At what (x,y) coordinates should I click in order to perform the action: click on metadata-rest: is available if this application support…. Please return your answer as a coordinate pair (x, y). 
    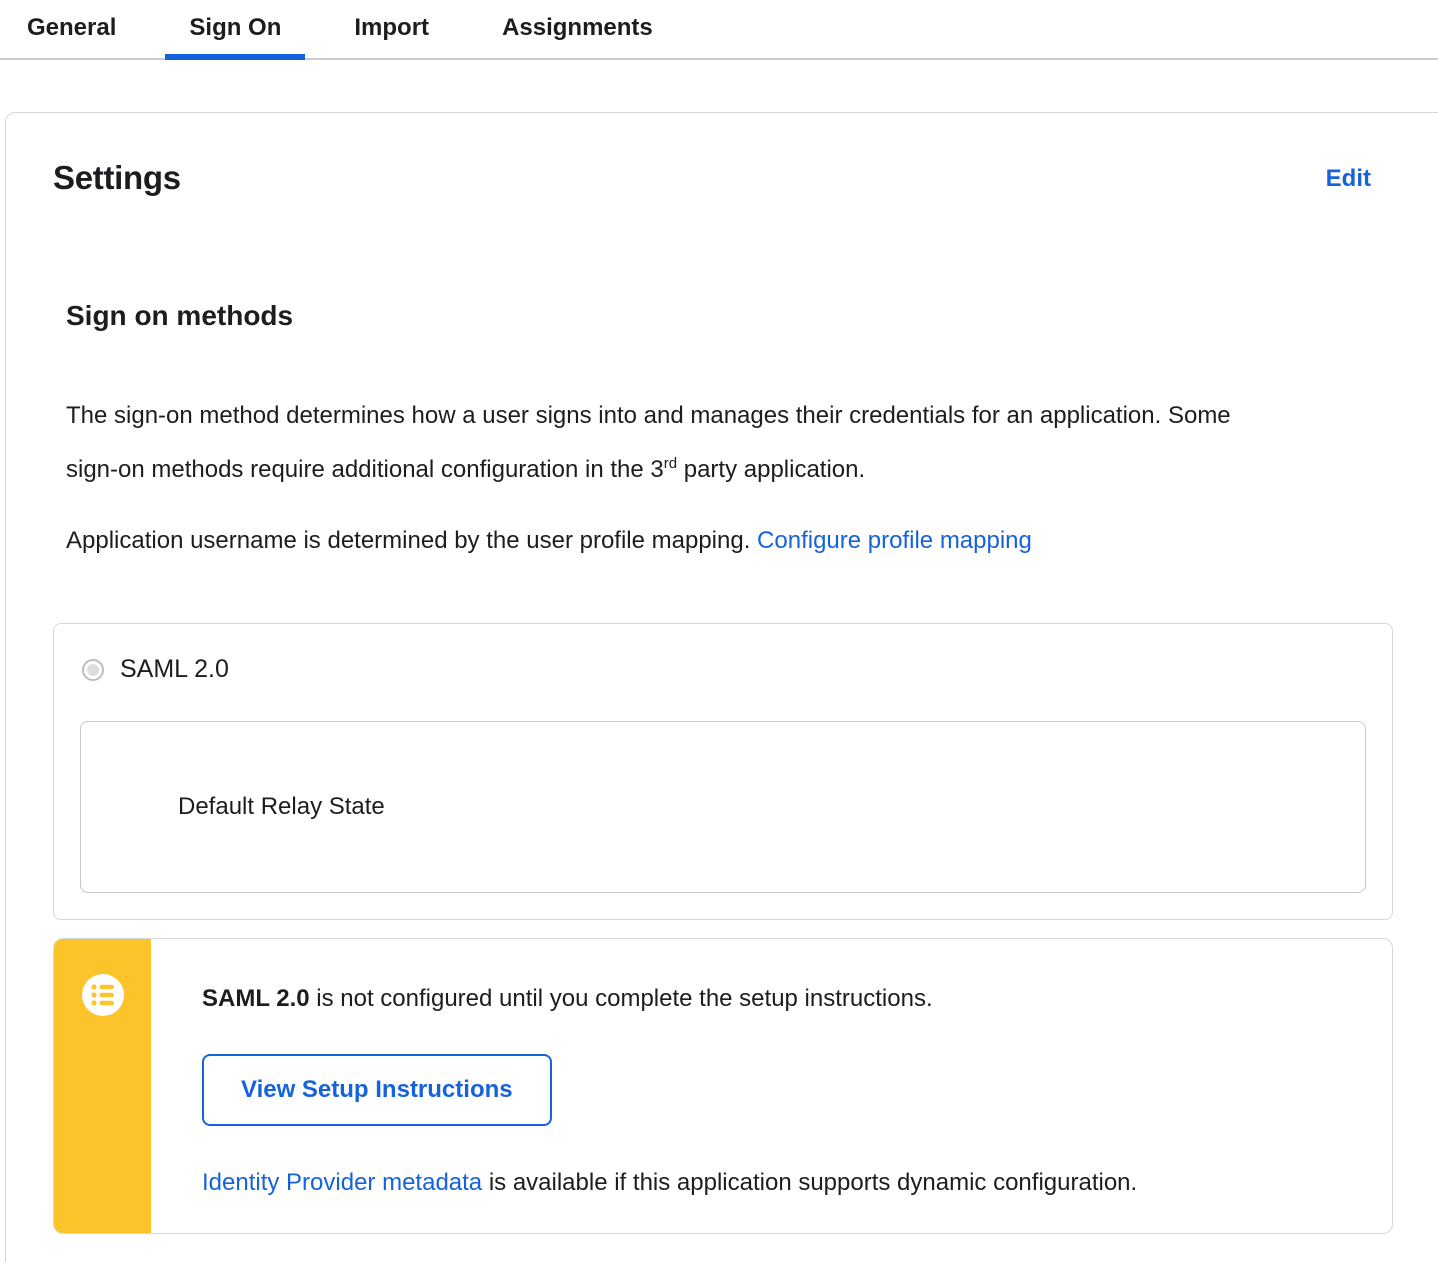
    Looking at the image, I should click on (810, 1182).